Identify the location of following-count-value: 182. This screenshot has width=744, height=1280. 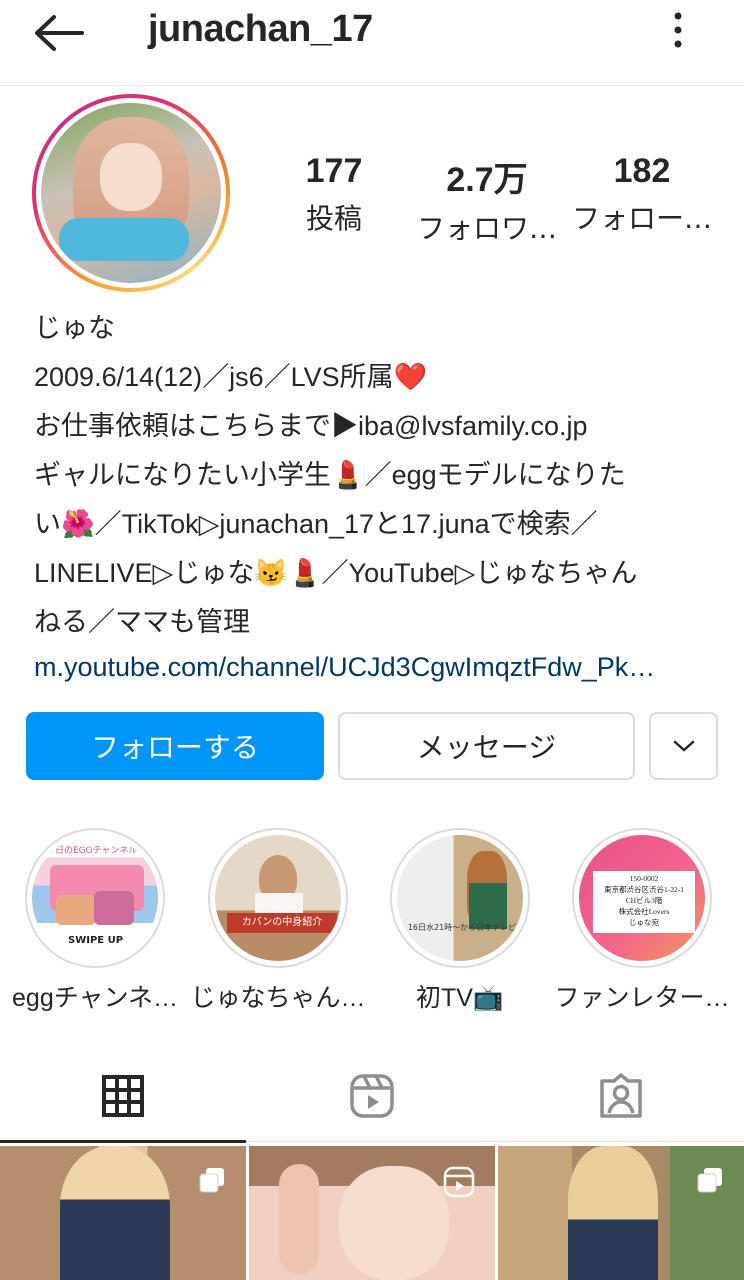
(642, 171).